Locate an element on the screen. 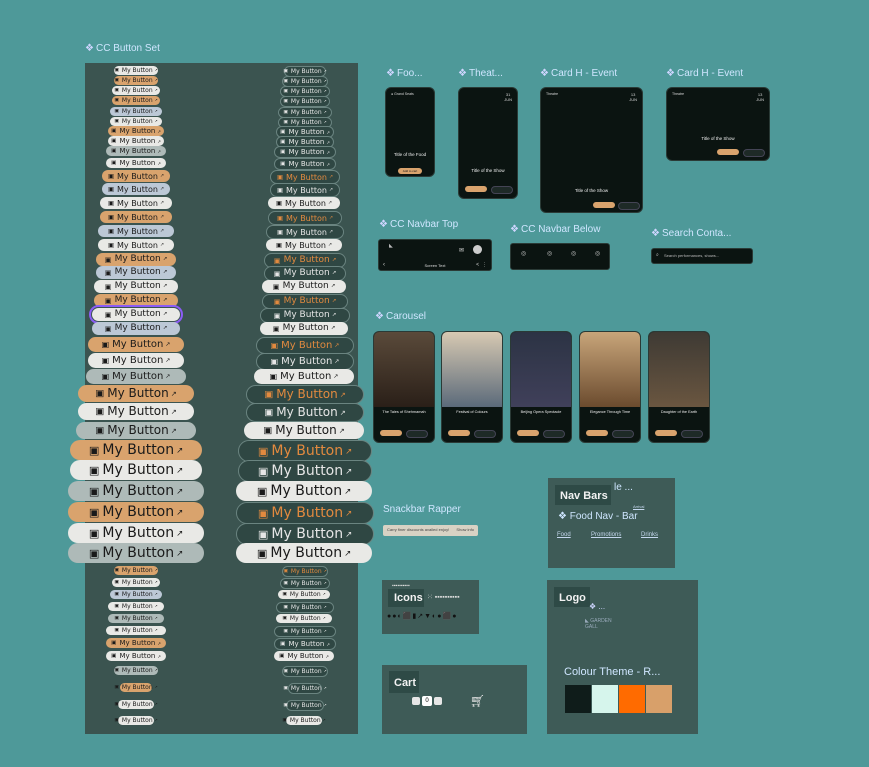 This screenshot has width=869, height=767. left-button-11: ▣ My Button ↗ is located at coordinates (136, 189).